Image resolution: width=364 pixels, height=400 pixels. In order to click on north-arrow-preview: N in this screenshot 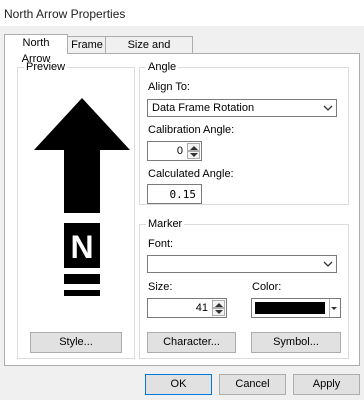, I will do `click(82, 193)`.